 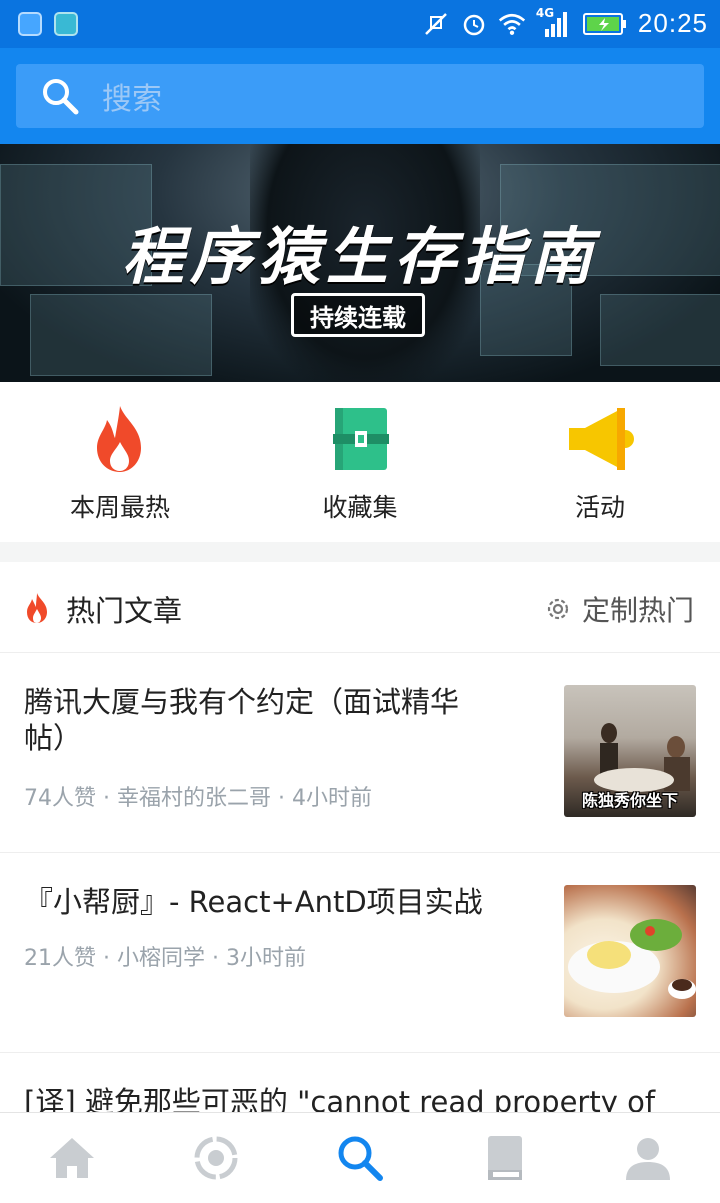 What do you see at coordinates (360, 24) in the screenshot?
I see `status-bar: 4G 20:25` at bounding box center [360, 24].